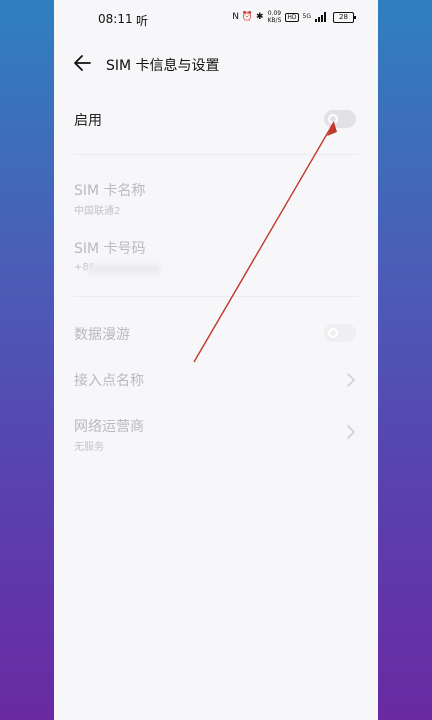  What do you see at coordinates (340, 333) in the screenshot?
I see `data-roaming-toggle` at bounding box center [340, 333].